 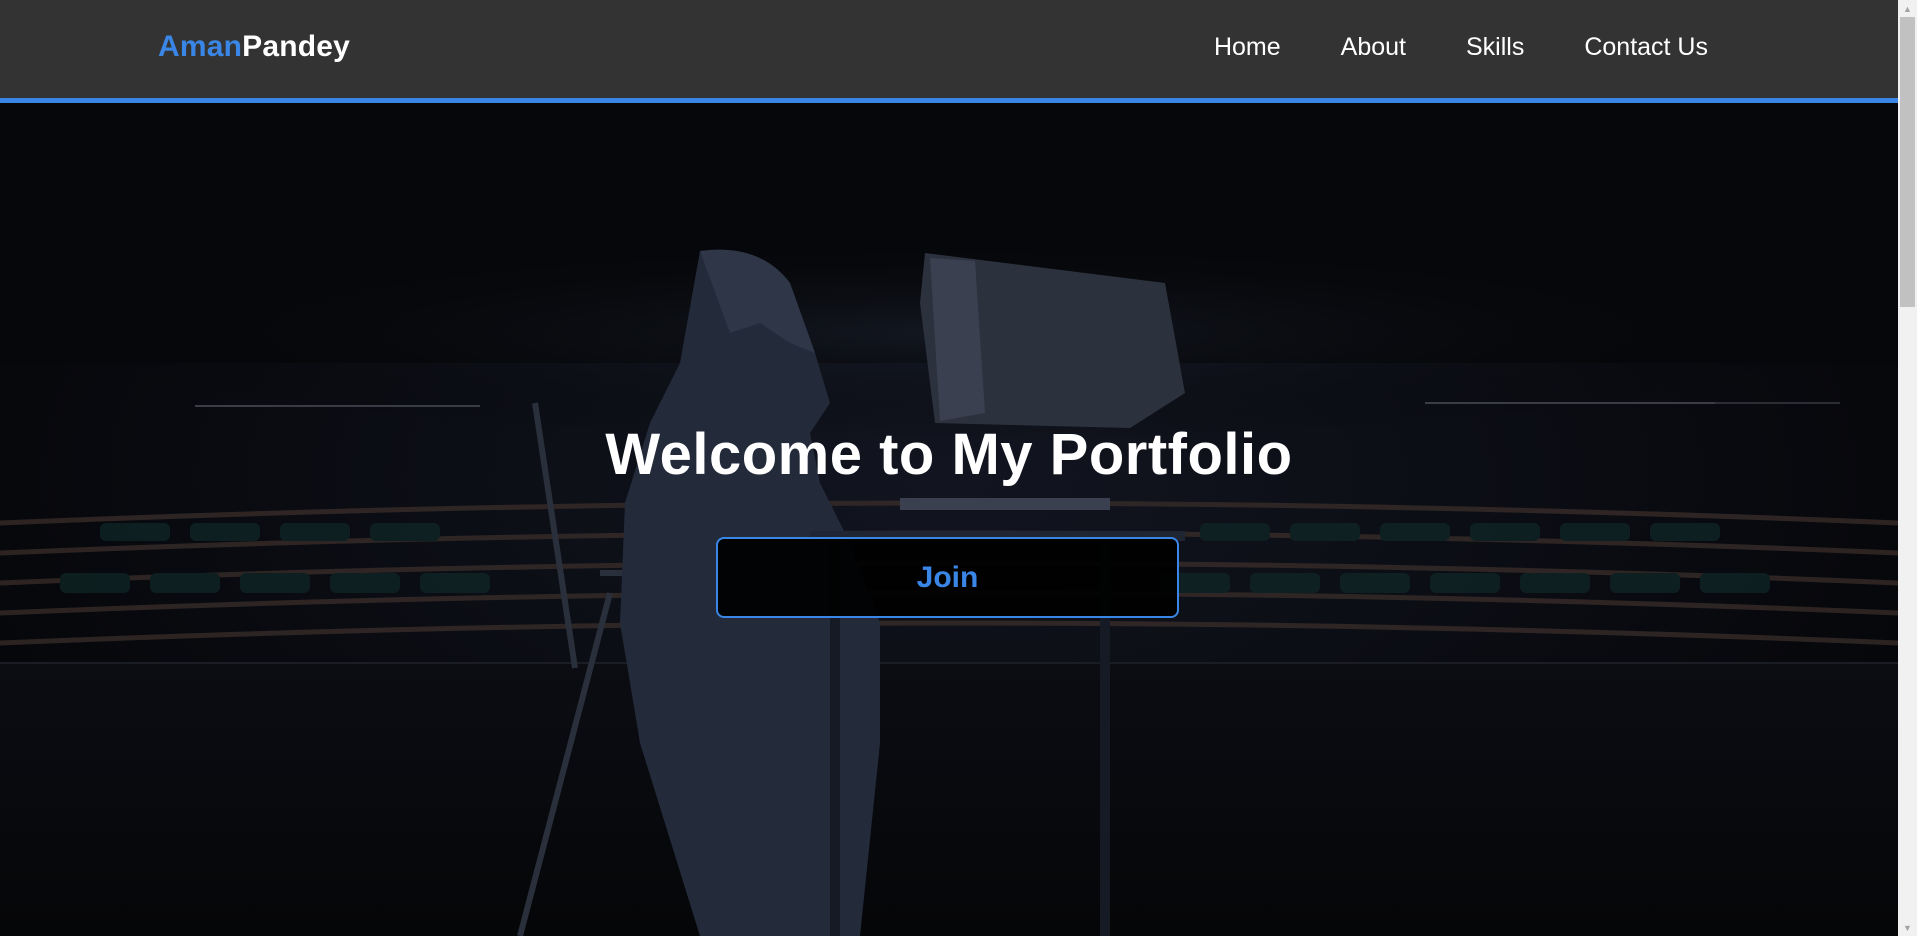 I want to click on nav-link-contact-us: Contact Us, so click(x=1646, y=47).